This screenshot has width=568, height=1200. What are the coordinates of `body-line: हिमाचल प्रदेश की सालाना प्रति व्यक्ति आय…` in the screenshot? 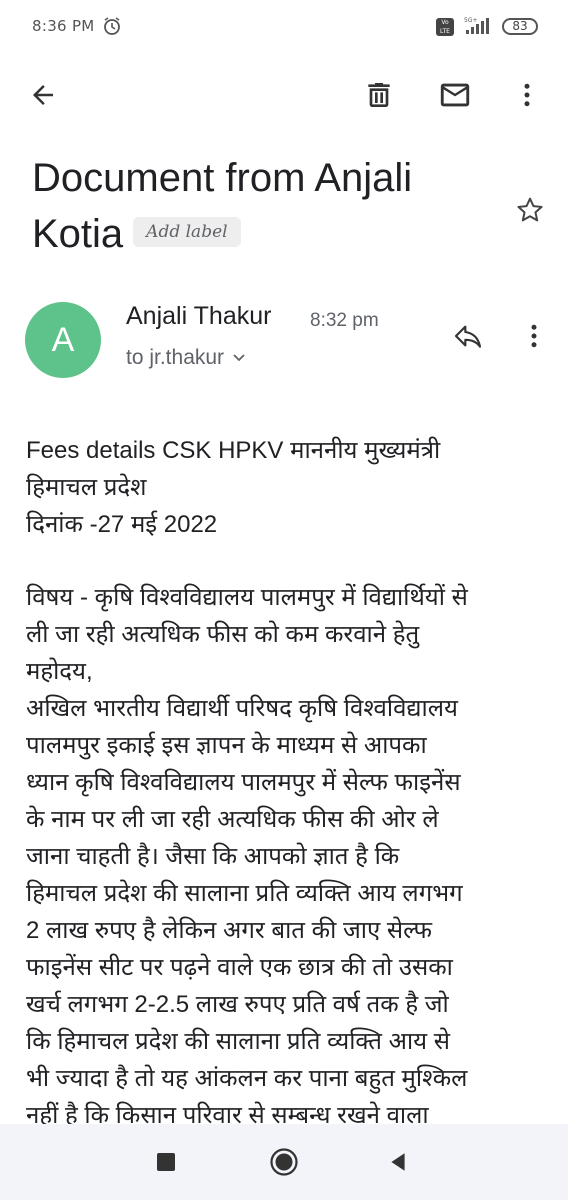 It's located at (244, 893).